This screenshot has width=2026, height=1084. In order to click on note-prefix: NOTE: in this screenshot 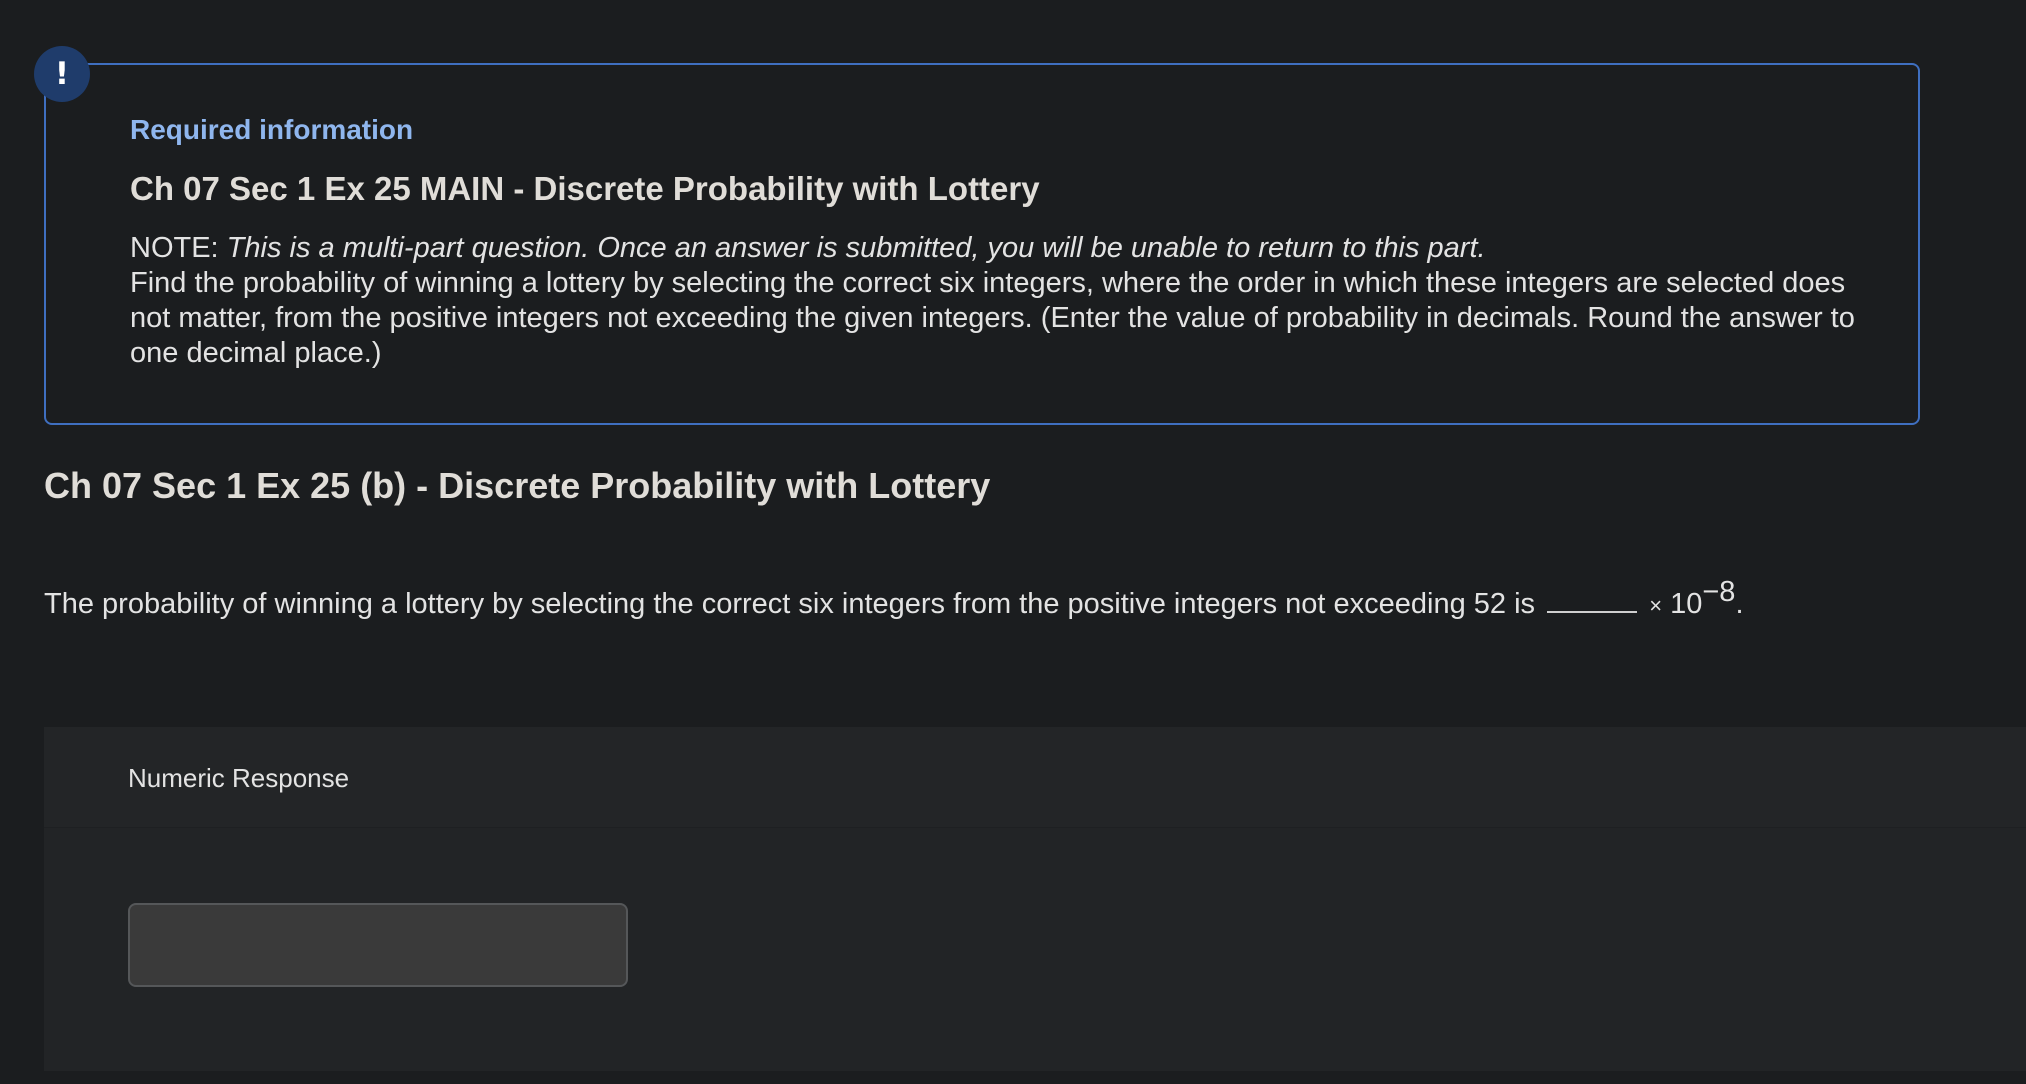, I will do `click(178, 248)`.